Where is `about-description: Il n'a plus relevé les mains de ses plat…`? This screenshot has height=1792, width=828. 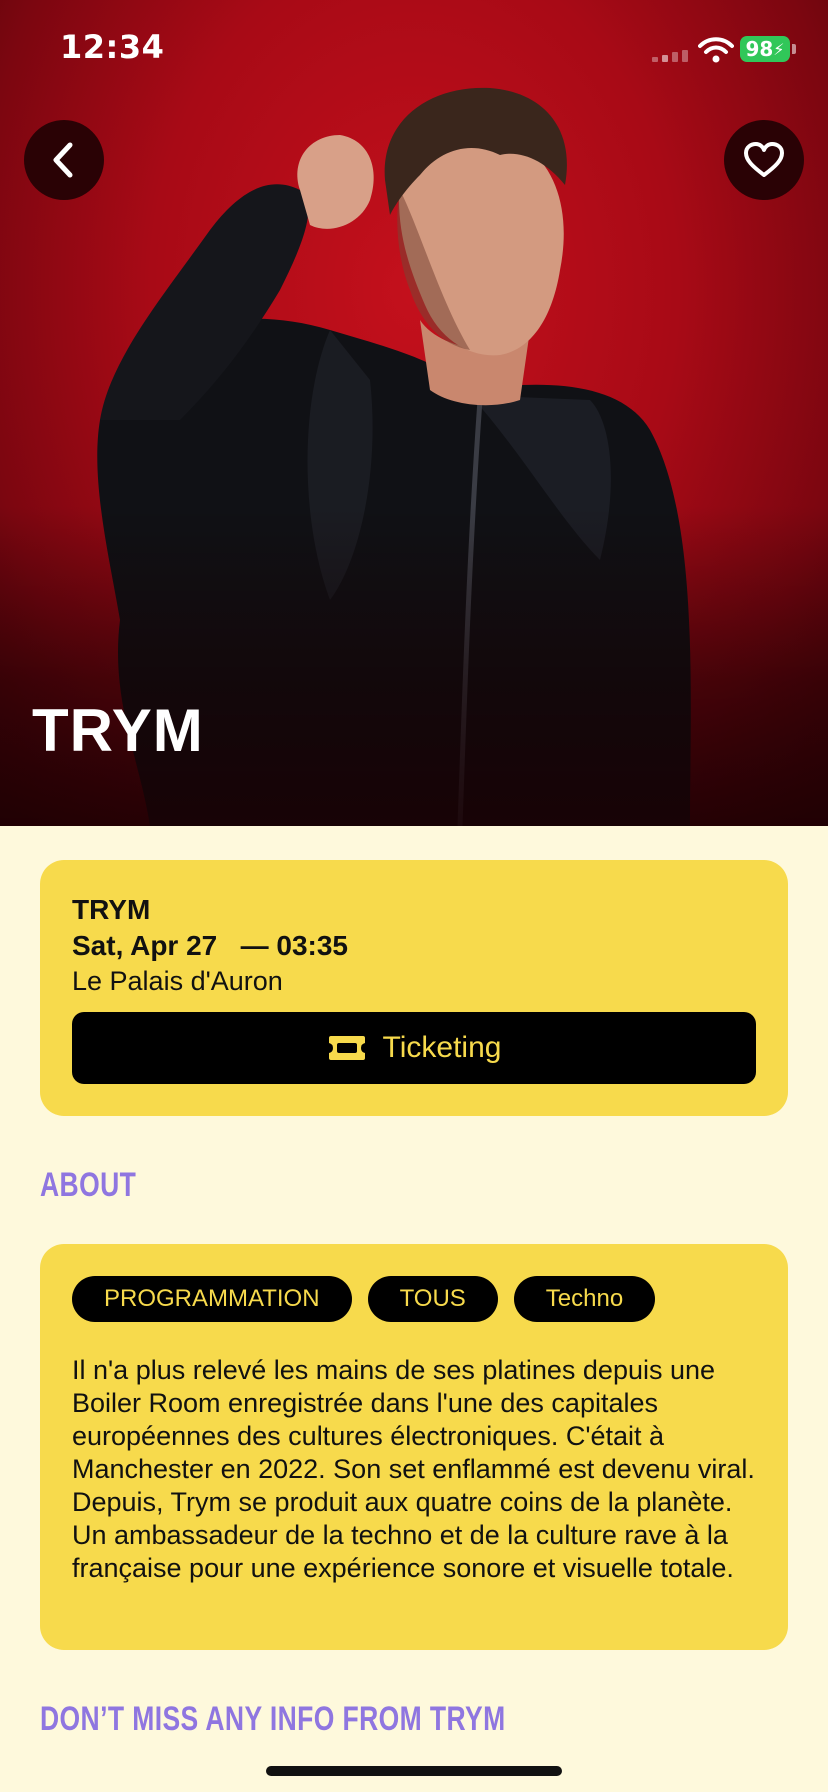 about-description: Il n'a plus relevé les mains de ses plat… is located at coordinates (413, 1469).